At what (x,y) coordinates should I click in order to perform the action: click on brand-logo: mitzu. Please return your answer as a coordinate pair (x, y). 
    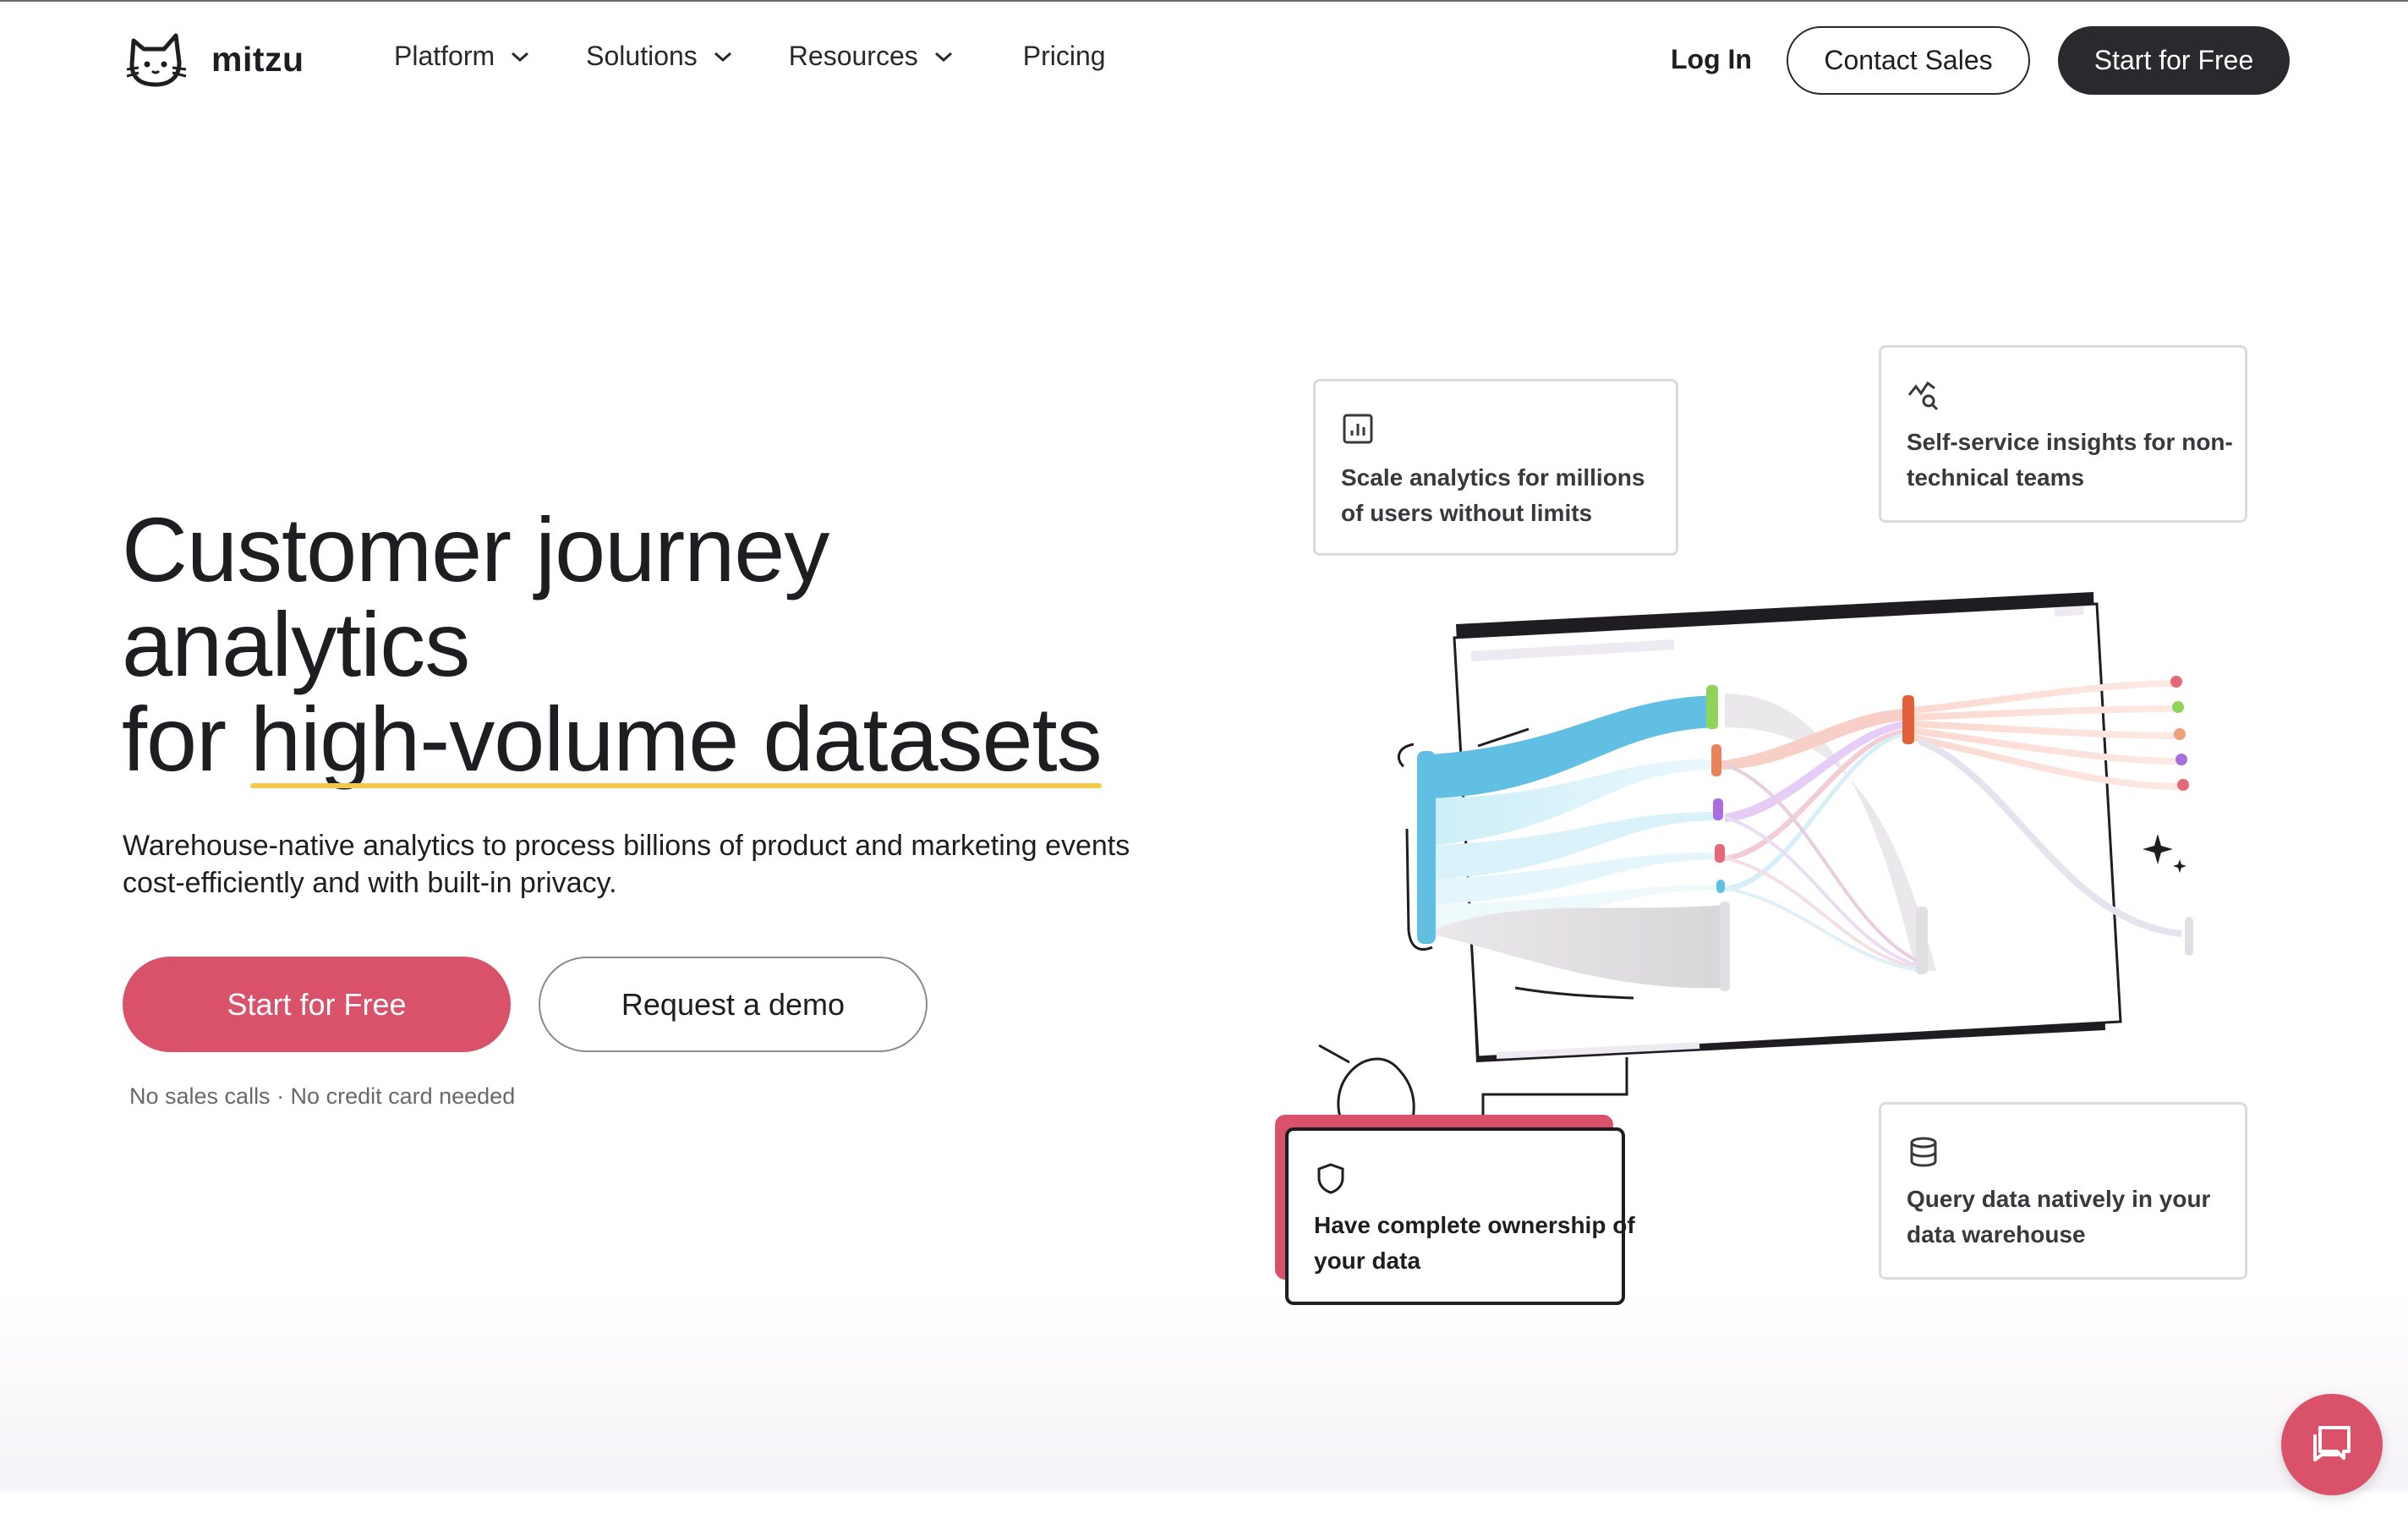
    Looking at the image, I should click on (215, 59).